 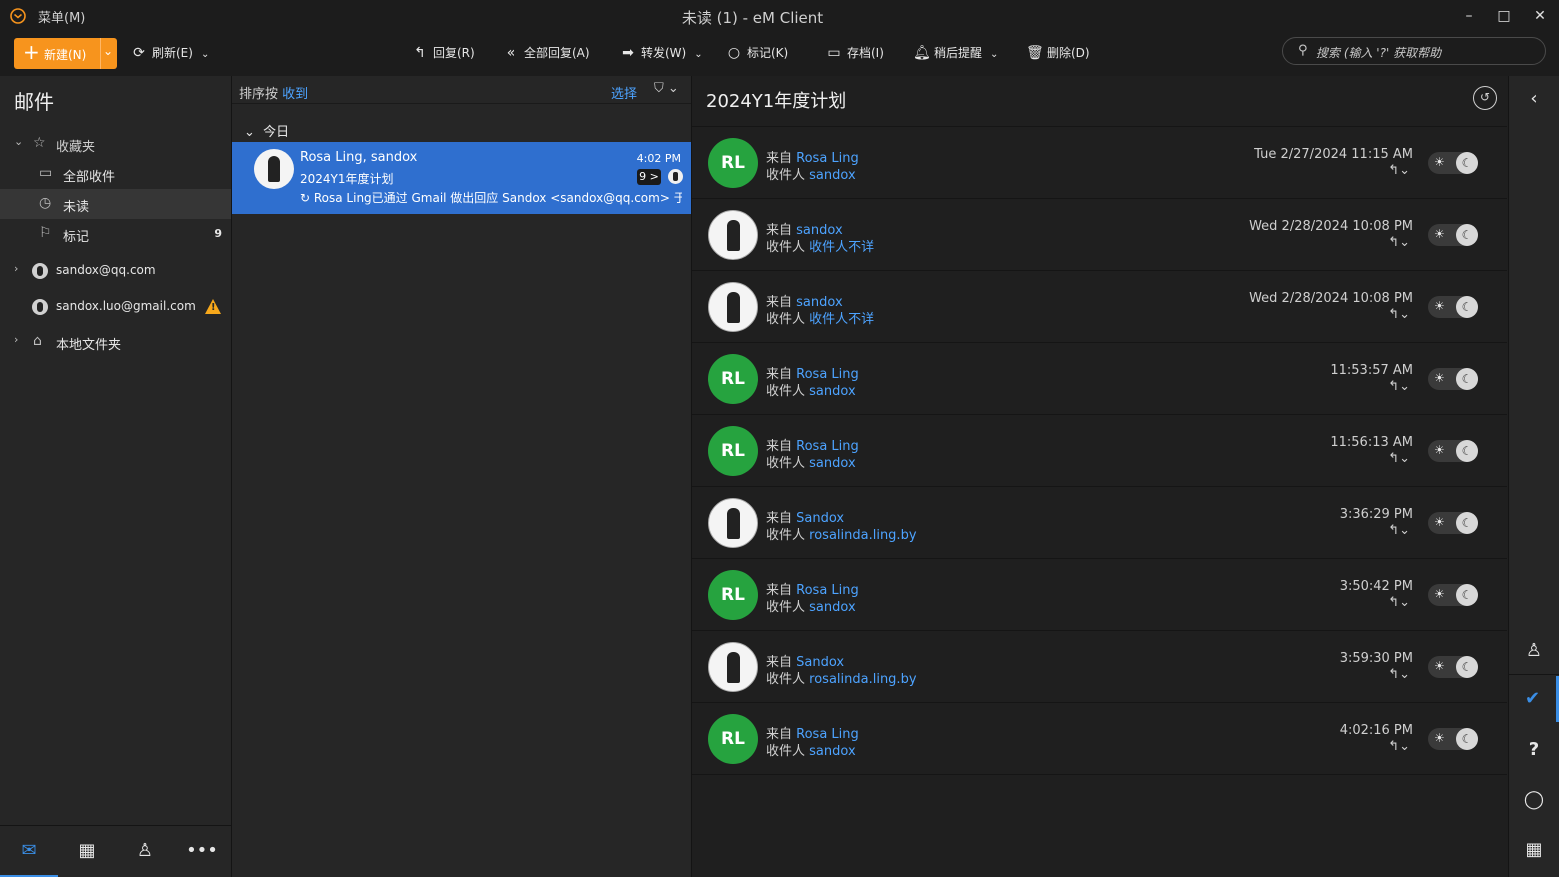 What do you see at coordinates (65, 53) in the screenshot?
I see `new-button: + 新建(N) ⌄` at bounding box center [65, 53].